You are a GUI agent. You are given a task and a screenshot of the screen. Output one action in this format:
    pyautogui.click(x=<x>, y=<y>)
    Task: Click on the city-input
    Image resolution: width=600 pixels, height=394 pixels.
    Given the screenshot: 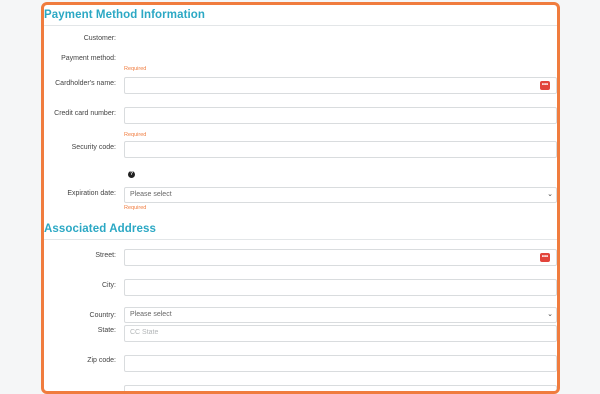 What is the action you would take?
    pyautogui.click(x=340, y=287)
    